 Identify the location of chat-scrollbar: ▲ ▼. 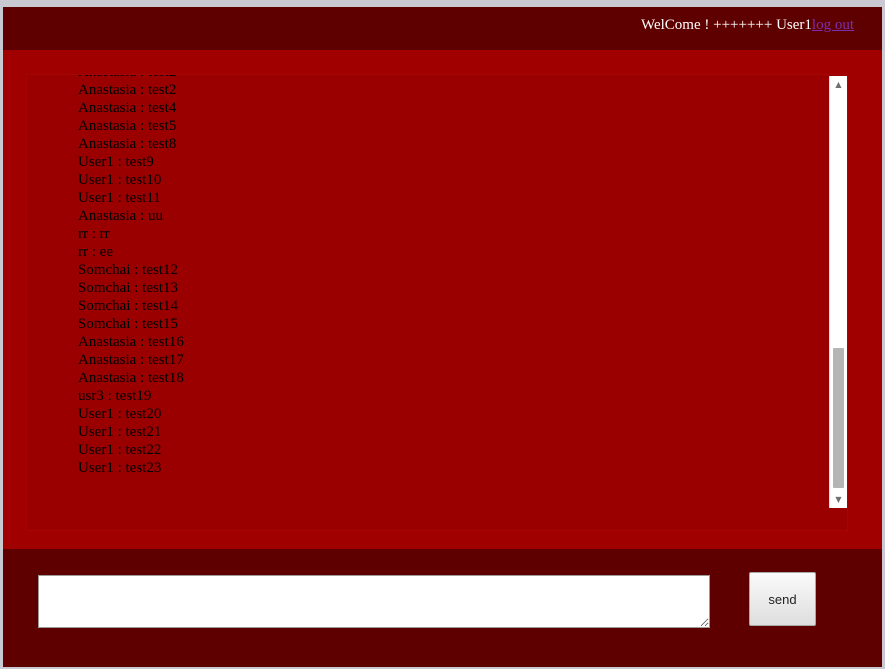
(838, 292).